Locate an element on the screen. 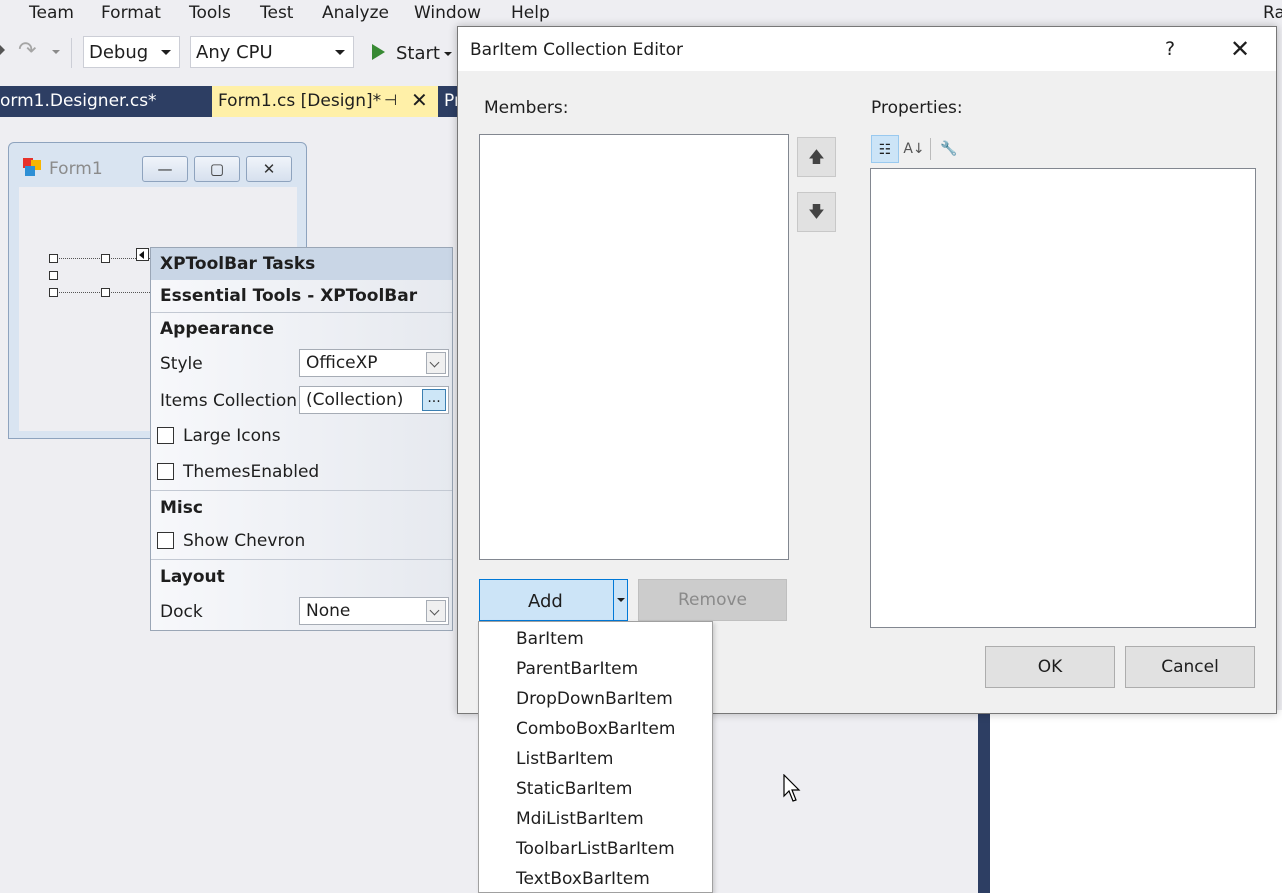 The image size is (1282, 893). style-label: Style is located at coordinates (181, 364).